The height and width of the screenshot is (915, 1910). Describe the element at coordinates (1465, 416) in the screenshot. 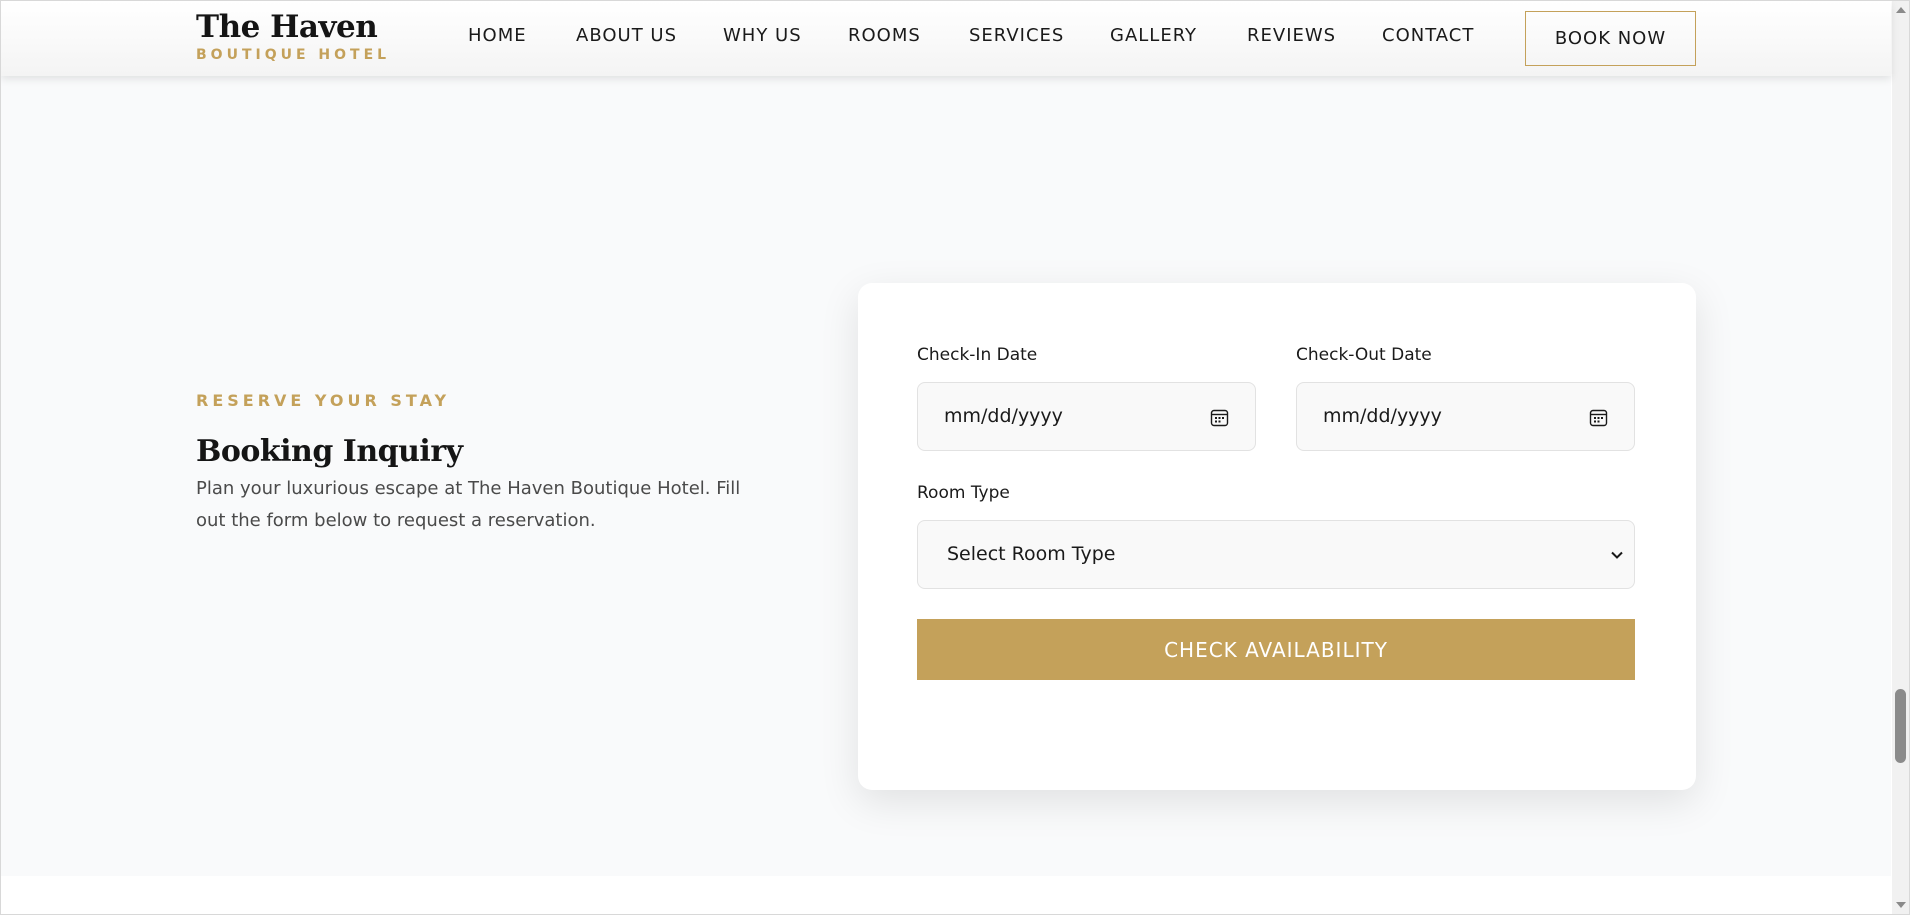

I see `check-out-input: mm/dd/yyyy` at that location.